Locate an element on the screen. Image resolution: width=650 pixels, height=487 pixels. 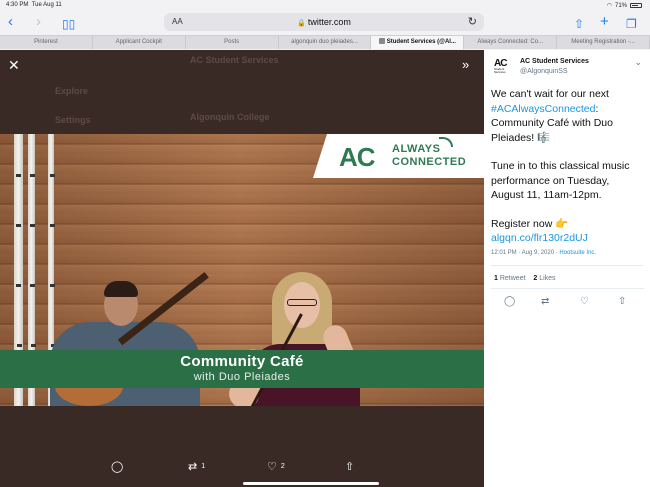
likes-stat: 2 Likes is located at coordinates (544, 278).